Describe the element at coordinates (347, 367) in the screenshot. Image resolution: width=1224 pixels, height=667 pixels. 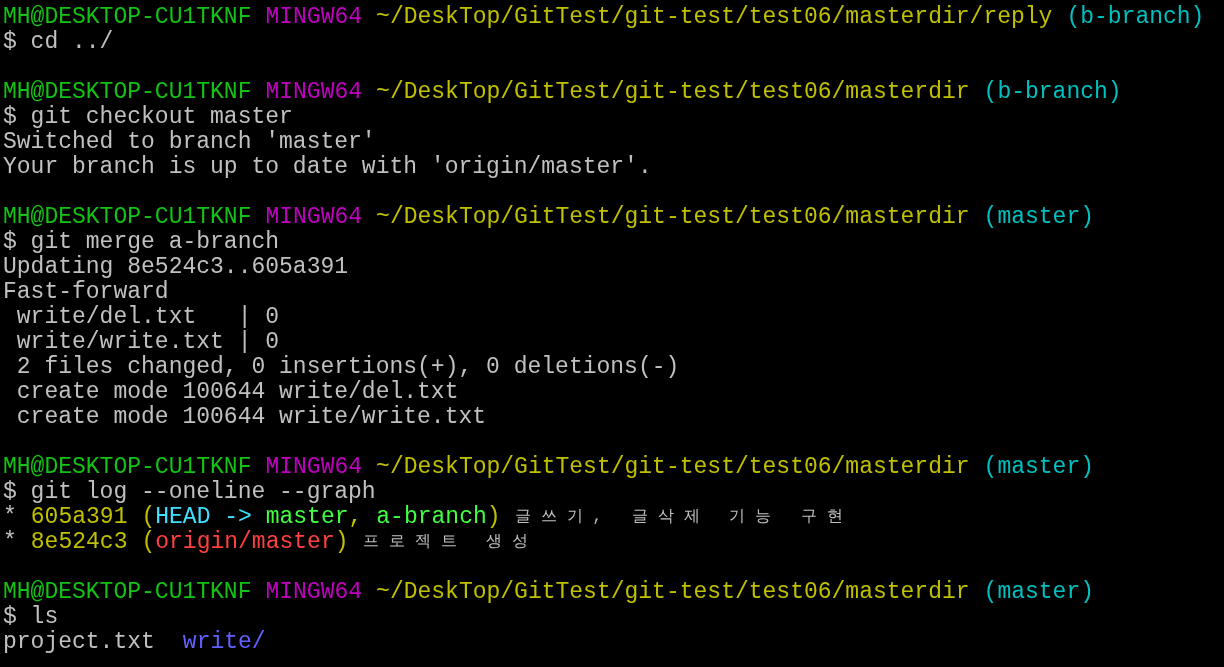
I see `output-text: 2 files changed, 0 insertions(+), 0 deletions(-)` at that location.